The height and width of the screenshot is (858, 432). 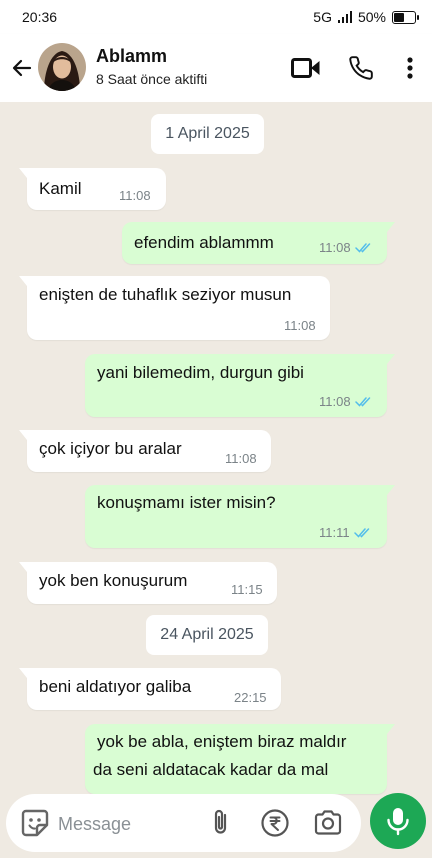 I want to click on status-right: 5G 50%, so click(x=366, y=17).